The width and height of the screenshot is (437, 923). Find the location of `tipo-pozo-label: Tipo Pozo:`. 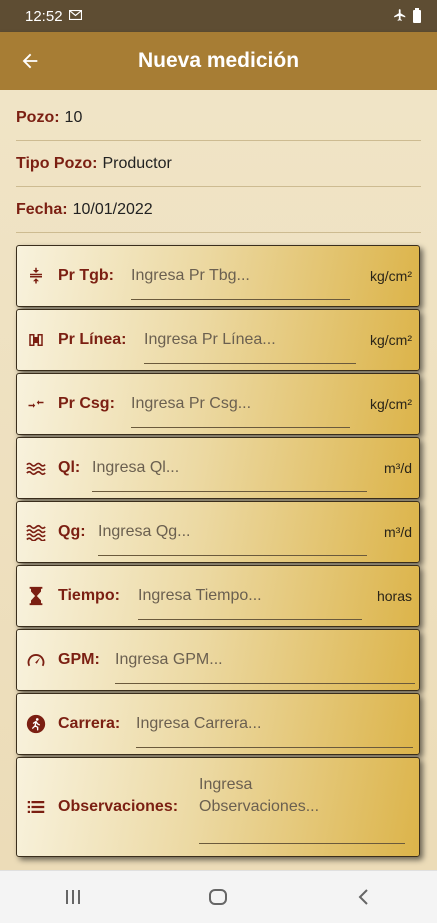

tipo-pozo-label: Tipo Pozo: is located at coordinates (57, 163).